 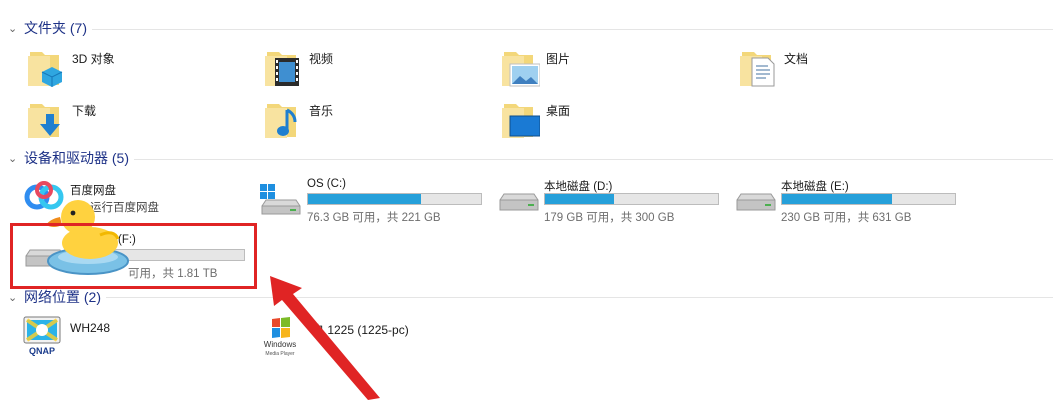 What do you see at coordinates (758, 68) in the screenshot?
I see `documents-folder-icon` at bounding box center [758, 68].